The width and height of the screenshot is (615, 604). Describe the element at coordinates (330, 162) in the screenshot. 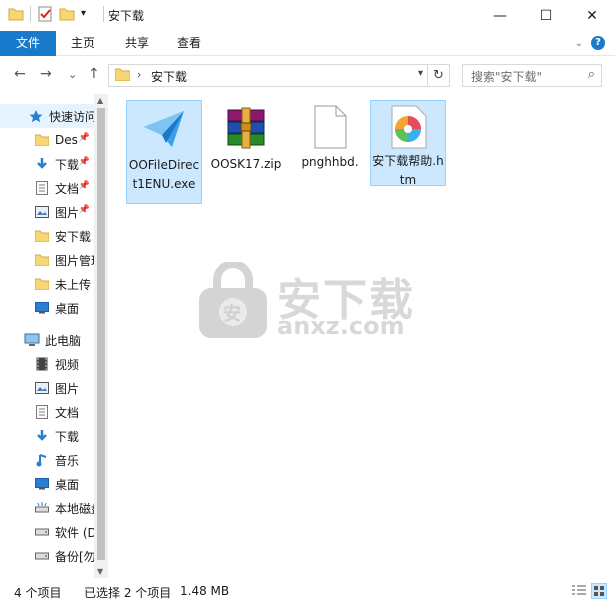

I see `file-name: pnghhbd.` at that location.